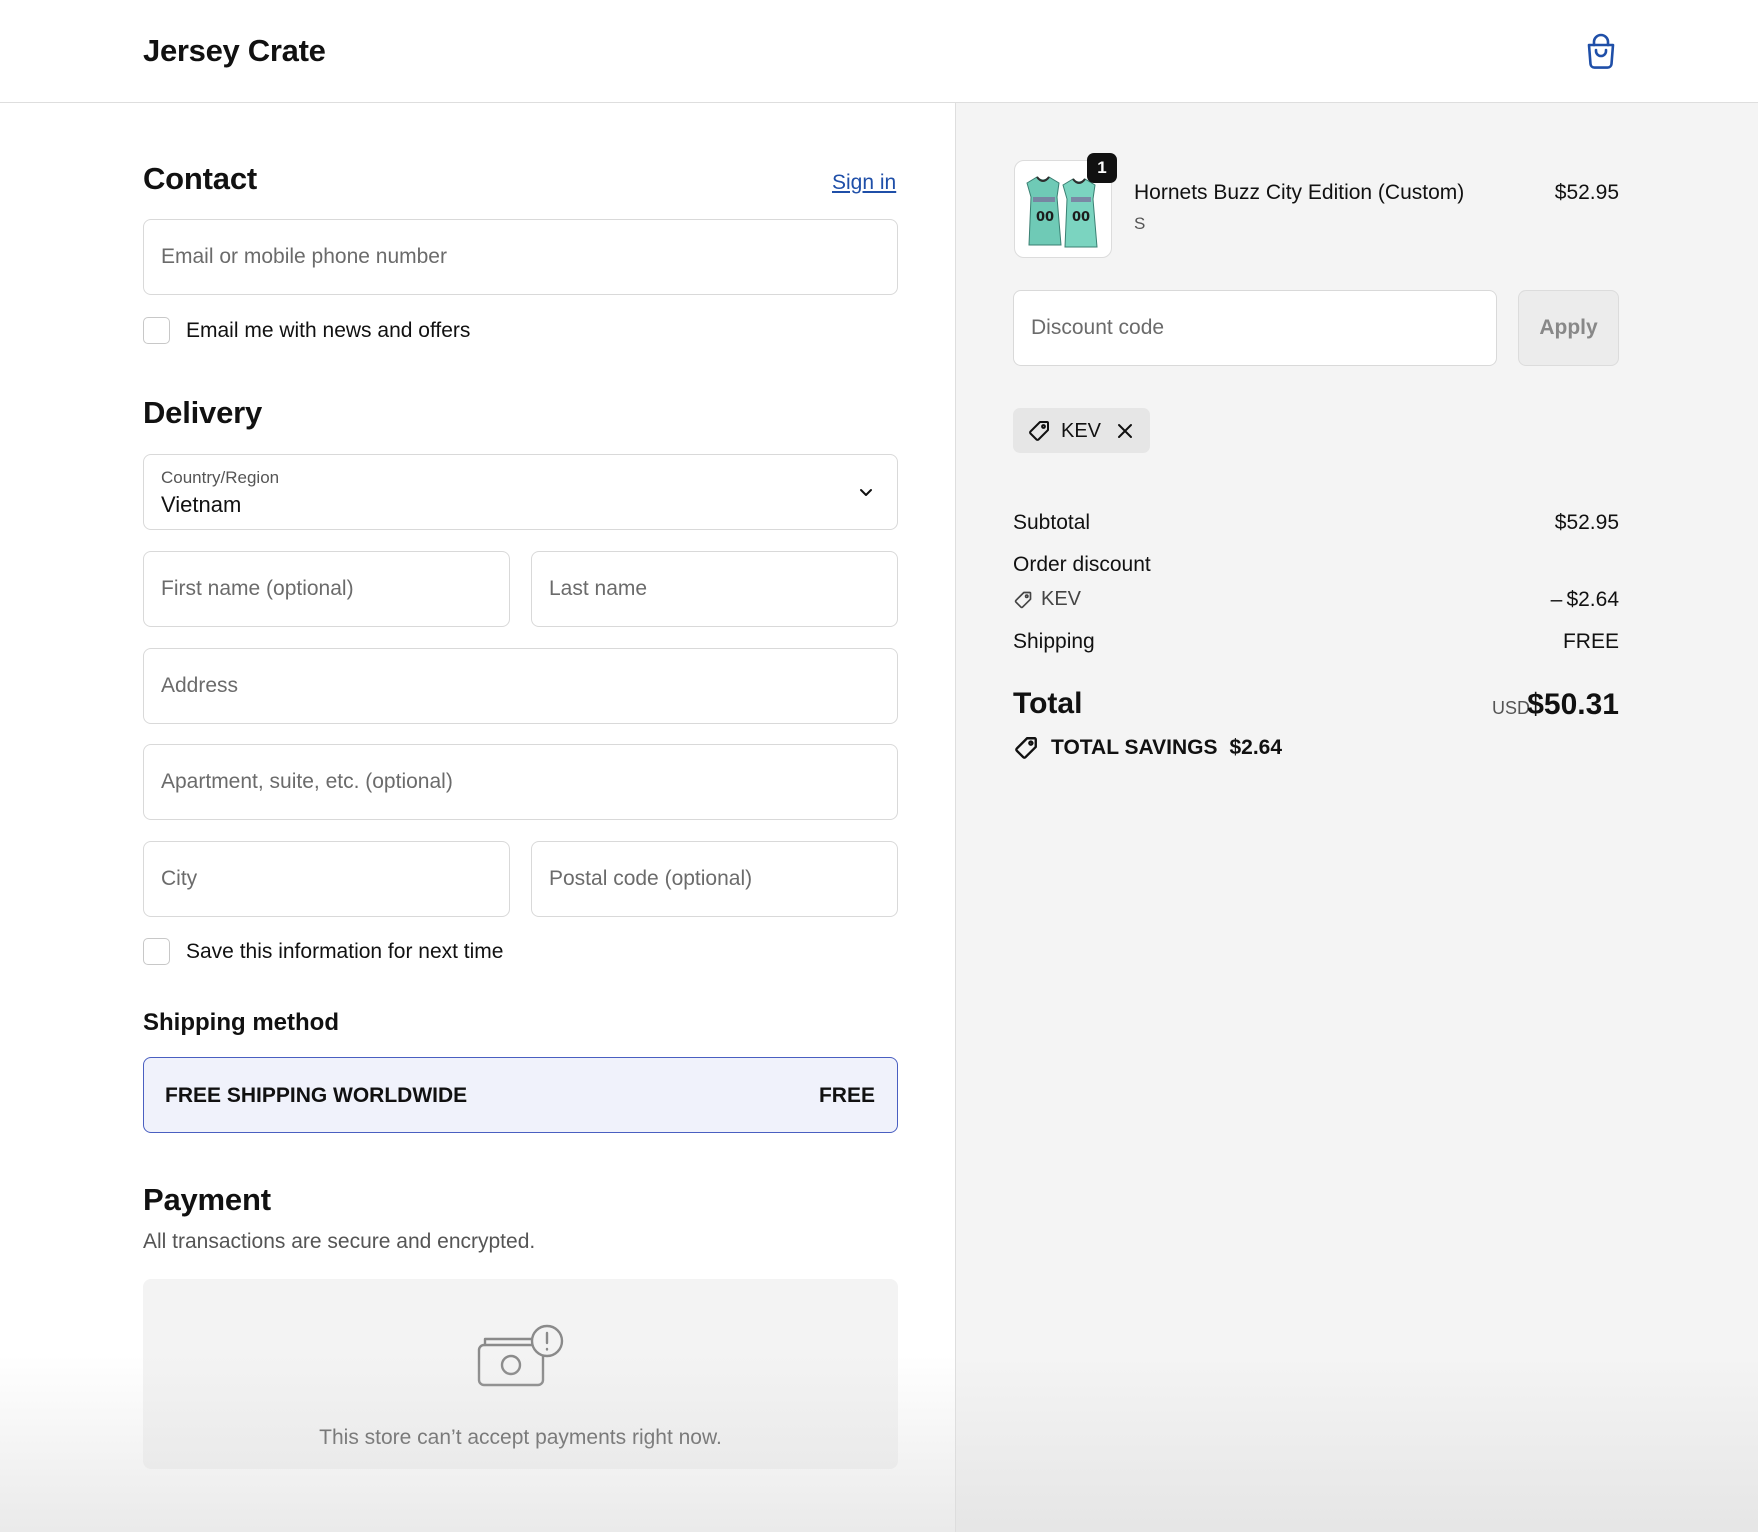 The image size is (1758, 1532). I want to click on applied-discount-code: KEV, so click(1081, 431).